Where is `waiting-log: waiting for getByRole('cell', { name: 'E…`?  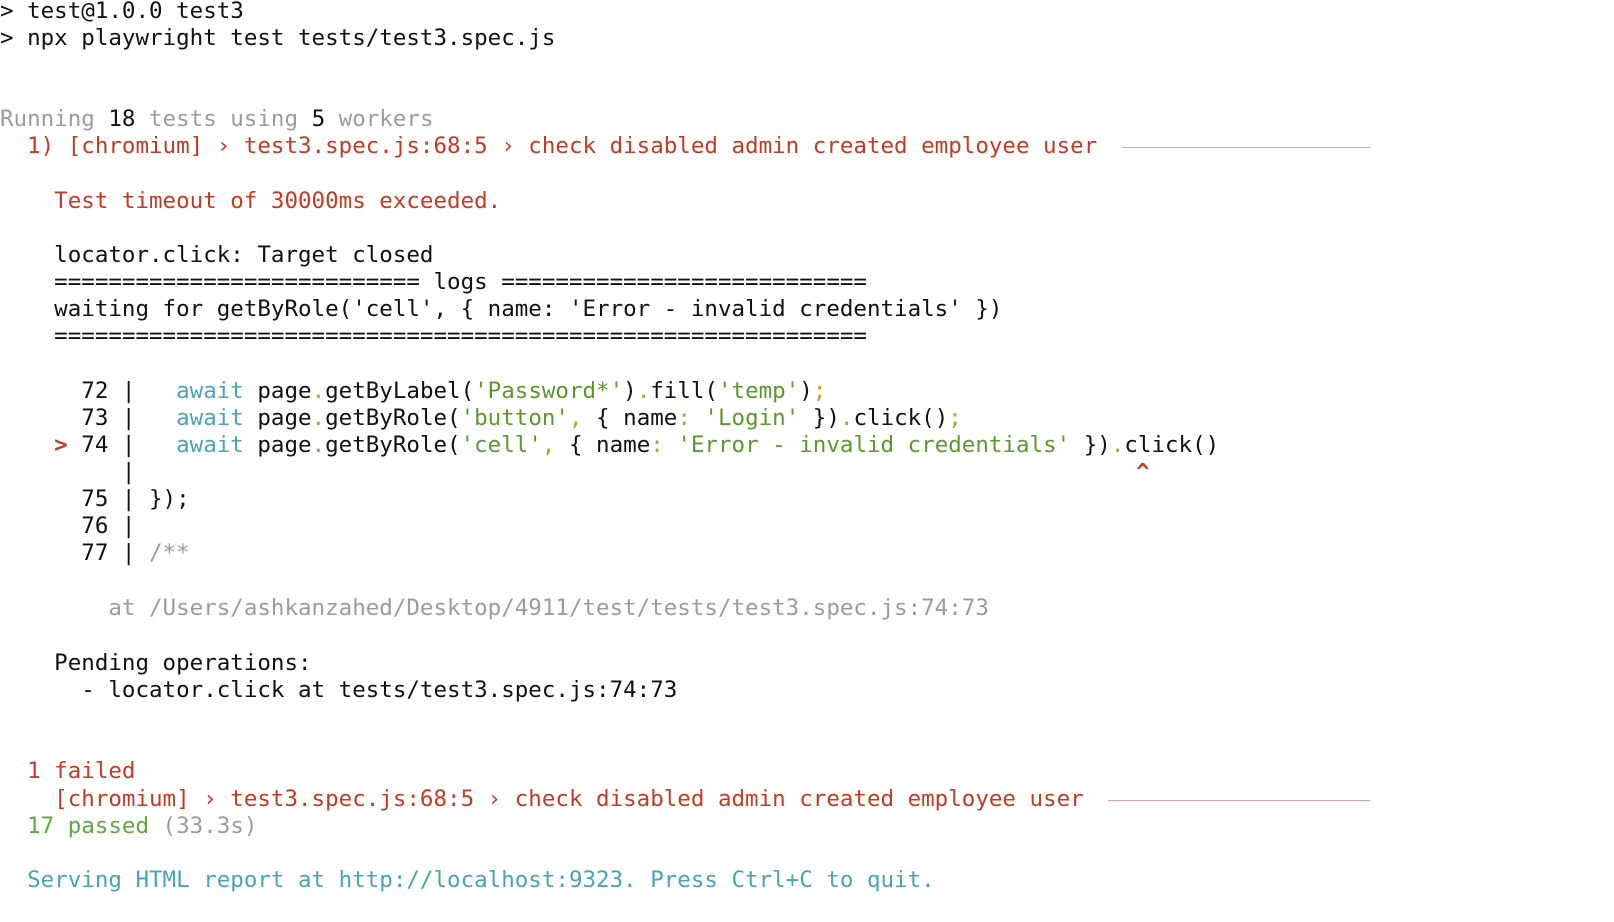
waiting-log: waiting for getByRole('cell', { name: 'E… is located at coordinates (501, 309).